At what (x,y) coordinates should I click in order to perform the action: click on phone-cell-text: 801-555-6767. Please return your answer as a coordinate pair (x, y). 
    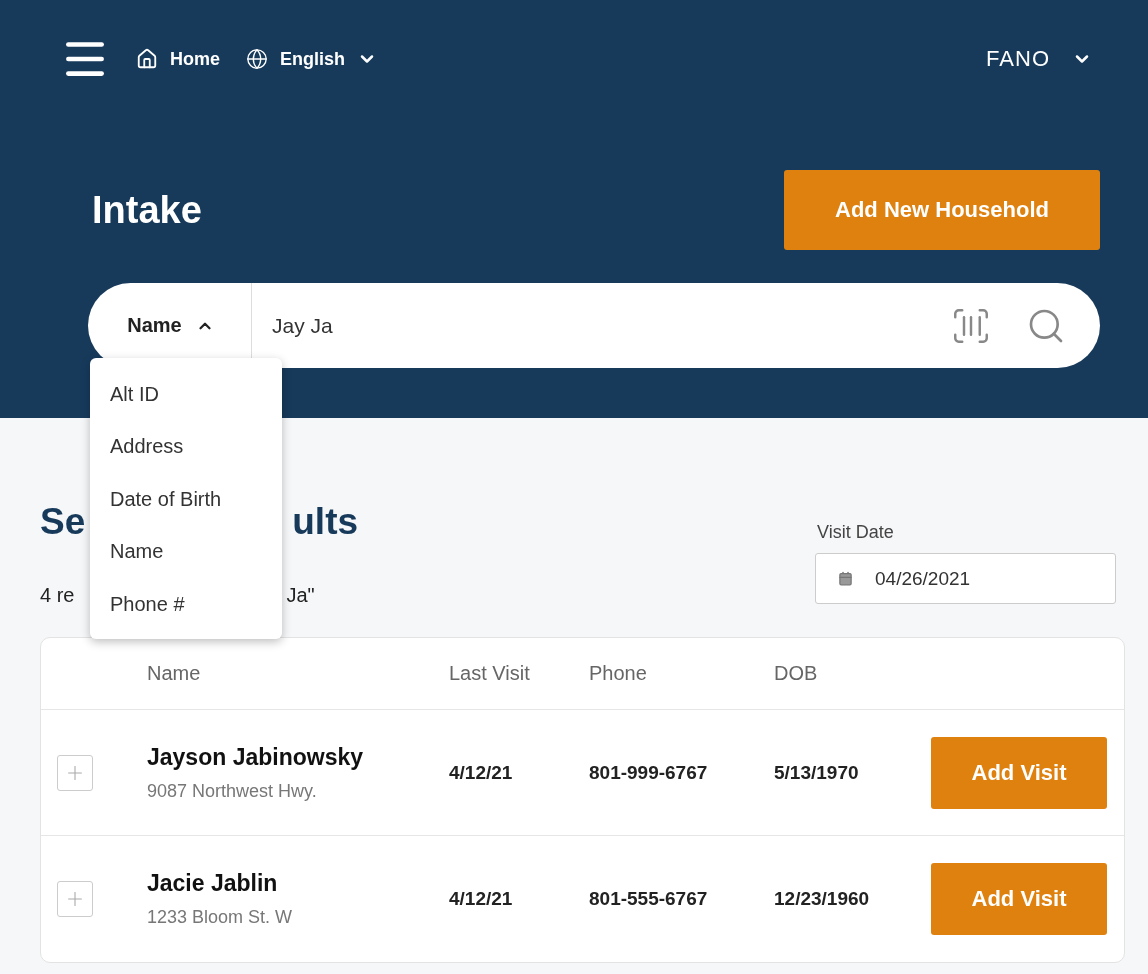
    Looking at the image, I should click on (649, 899).